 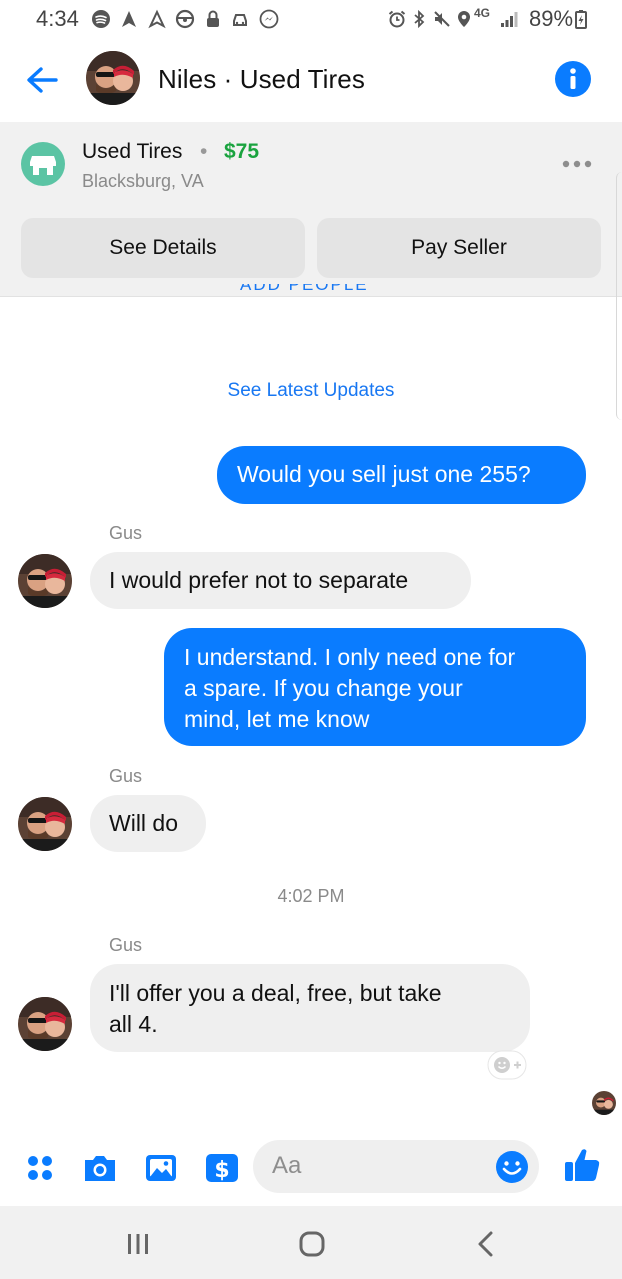 I want to click on message-line: mind, let me know, so click(x=277, y=719).